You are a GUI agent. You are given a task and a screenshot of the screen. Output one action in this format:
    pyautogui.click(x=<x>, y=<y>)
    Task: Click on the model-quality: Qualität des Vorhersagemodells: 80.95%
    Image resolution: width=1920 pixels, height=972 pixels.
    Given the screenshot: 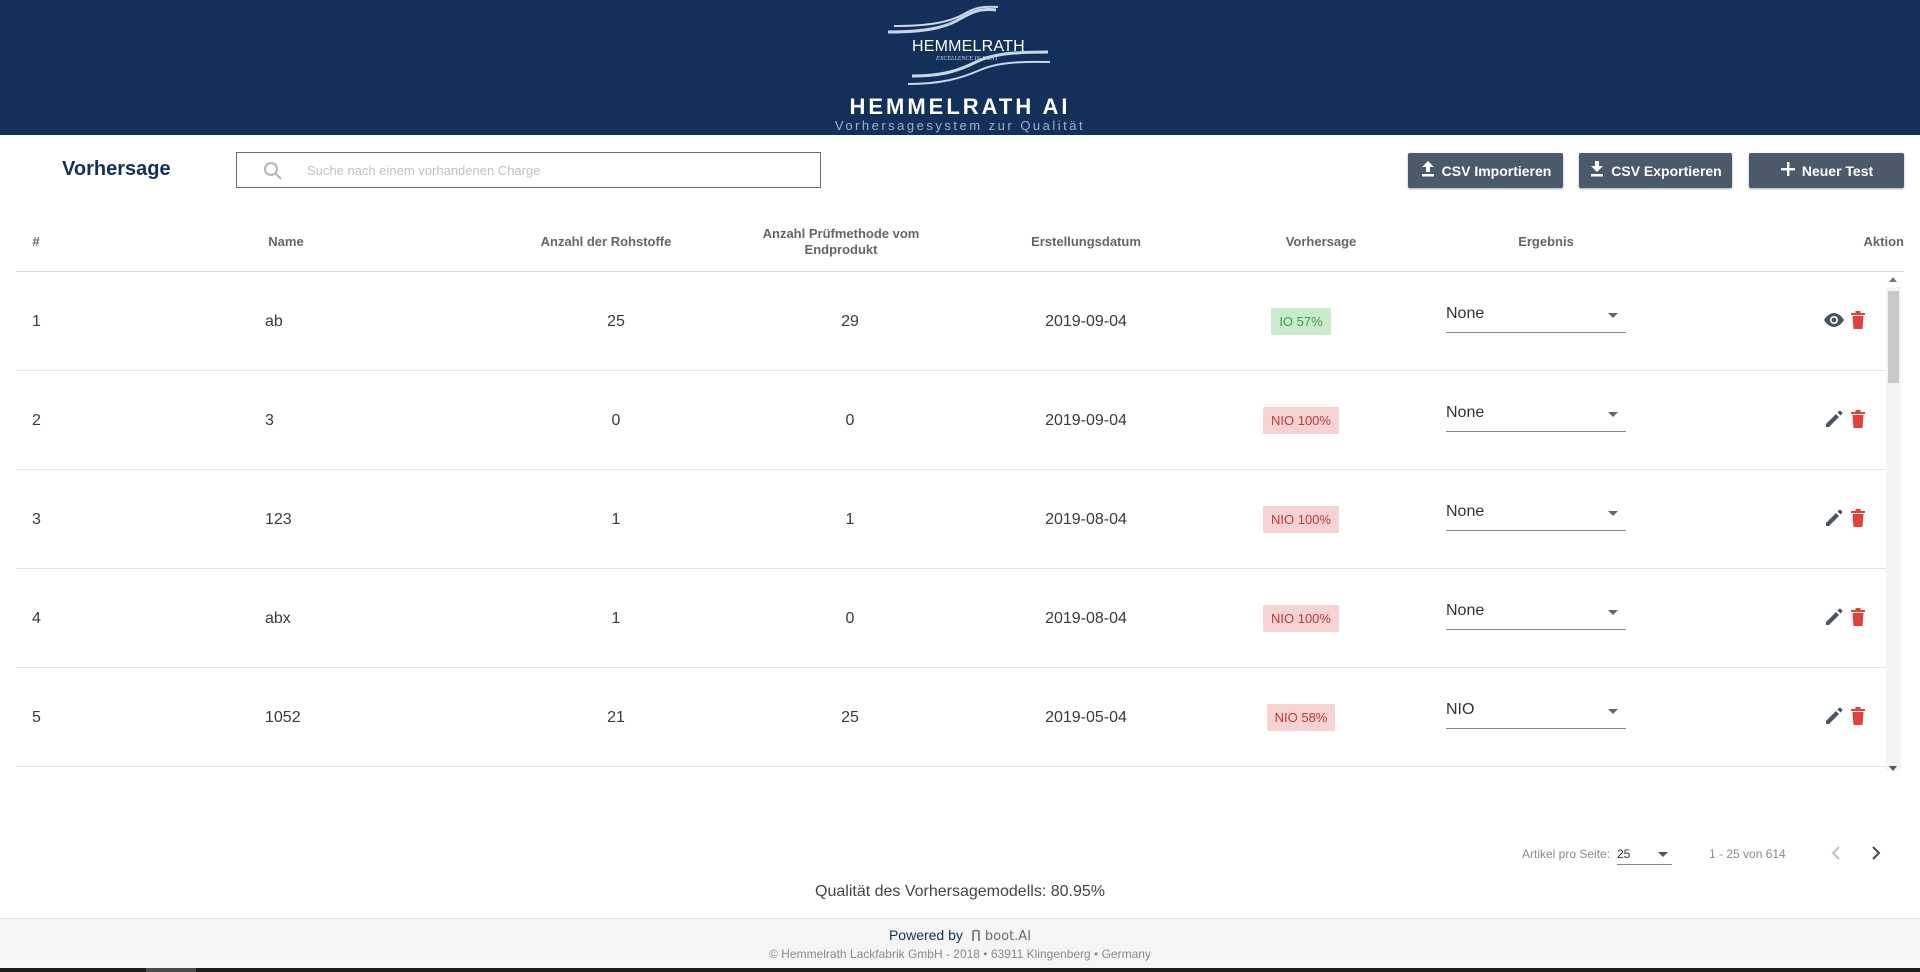 What is the action you would take?
    pyautogui.click(x=960, y=891)
    